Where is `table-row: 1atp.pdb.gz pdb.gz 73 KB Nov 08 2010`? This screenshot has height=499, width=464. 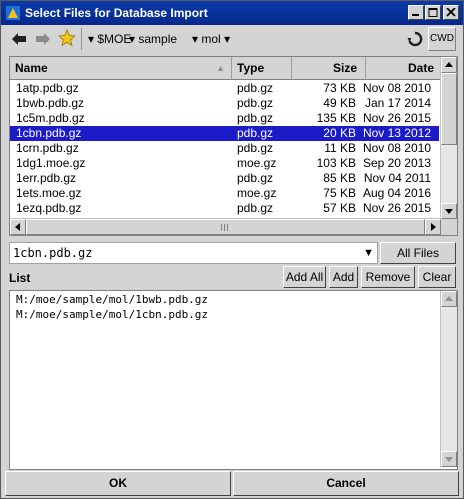 table-row: 1atp.pdb.gz pdb.gz 73 KB Nov 08 2010 is located at coordinates (224, 88).